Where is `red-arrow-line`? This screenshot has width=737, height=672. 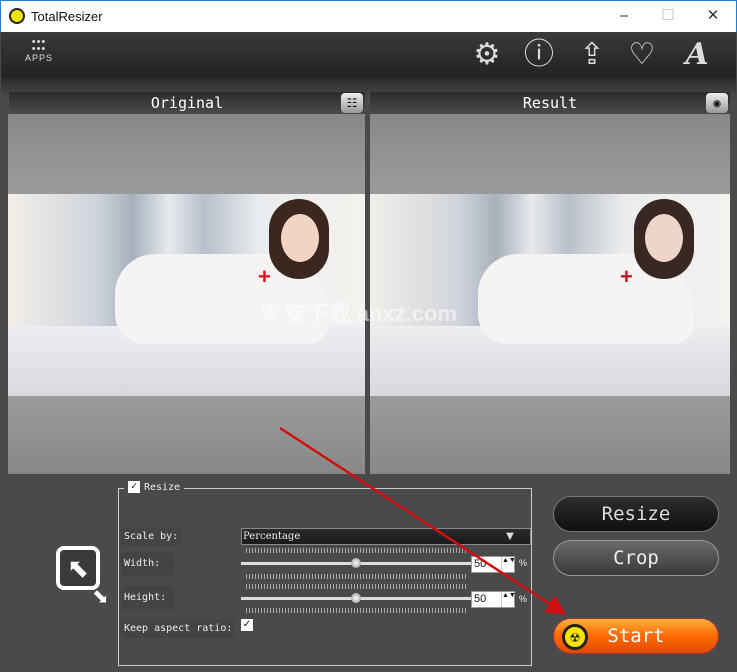 red-arrow-line is located at coordinates (423, 520).